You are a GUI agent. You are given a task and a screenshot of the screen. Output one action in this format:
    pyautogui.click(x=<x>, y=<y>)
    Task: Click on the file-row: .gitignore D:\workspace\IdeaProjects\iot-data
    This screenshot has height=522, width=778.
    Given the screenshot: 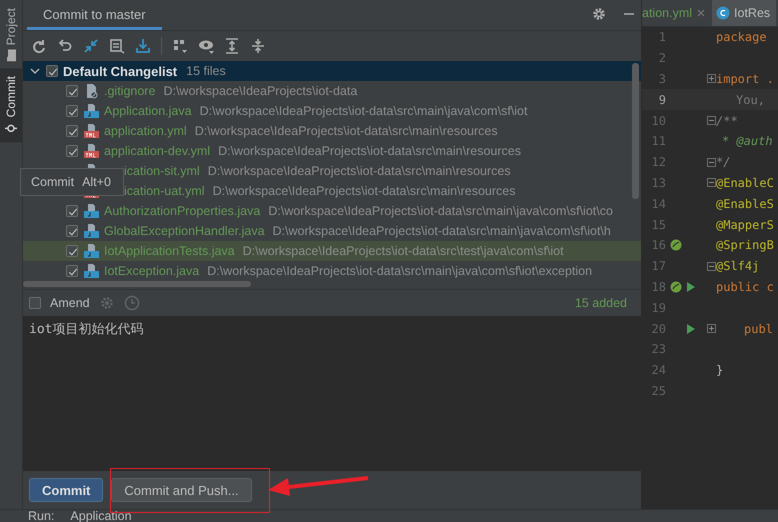 What is the action you would take?
    pyautogui.click(x=332, y=91)
    